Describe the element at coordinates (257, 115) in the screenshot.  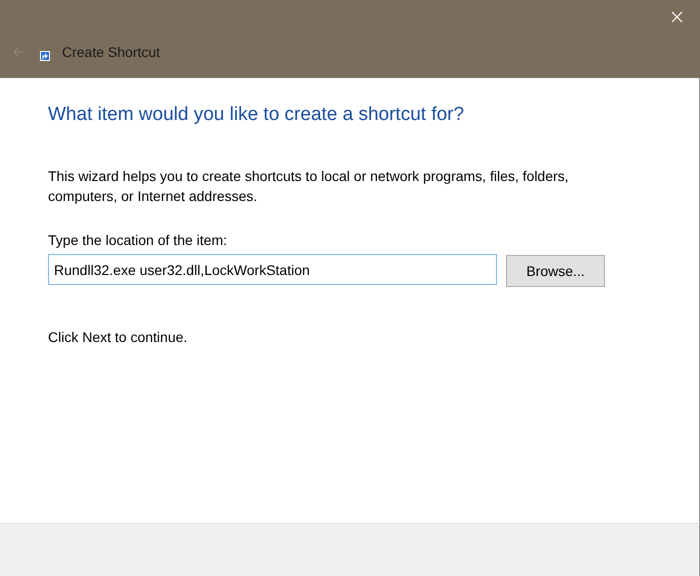
I see `wizard-heading: What item would you like to create a shortcut for?` at that location.